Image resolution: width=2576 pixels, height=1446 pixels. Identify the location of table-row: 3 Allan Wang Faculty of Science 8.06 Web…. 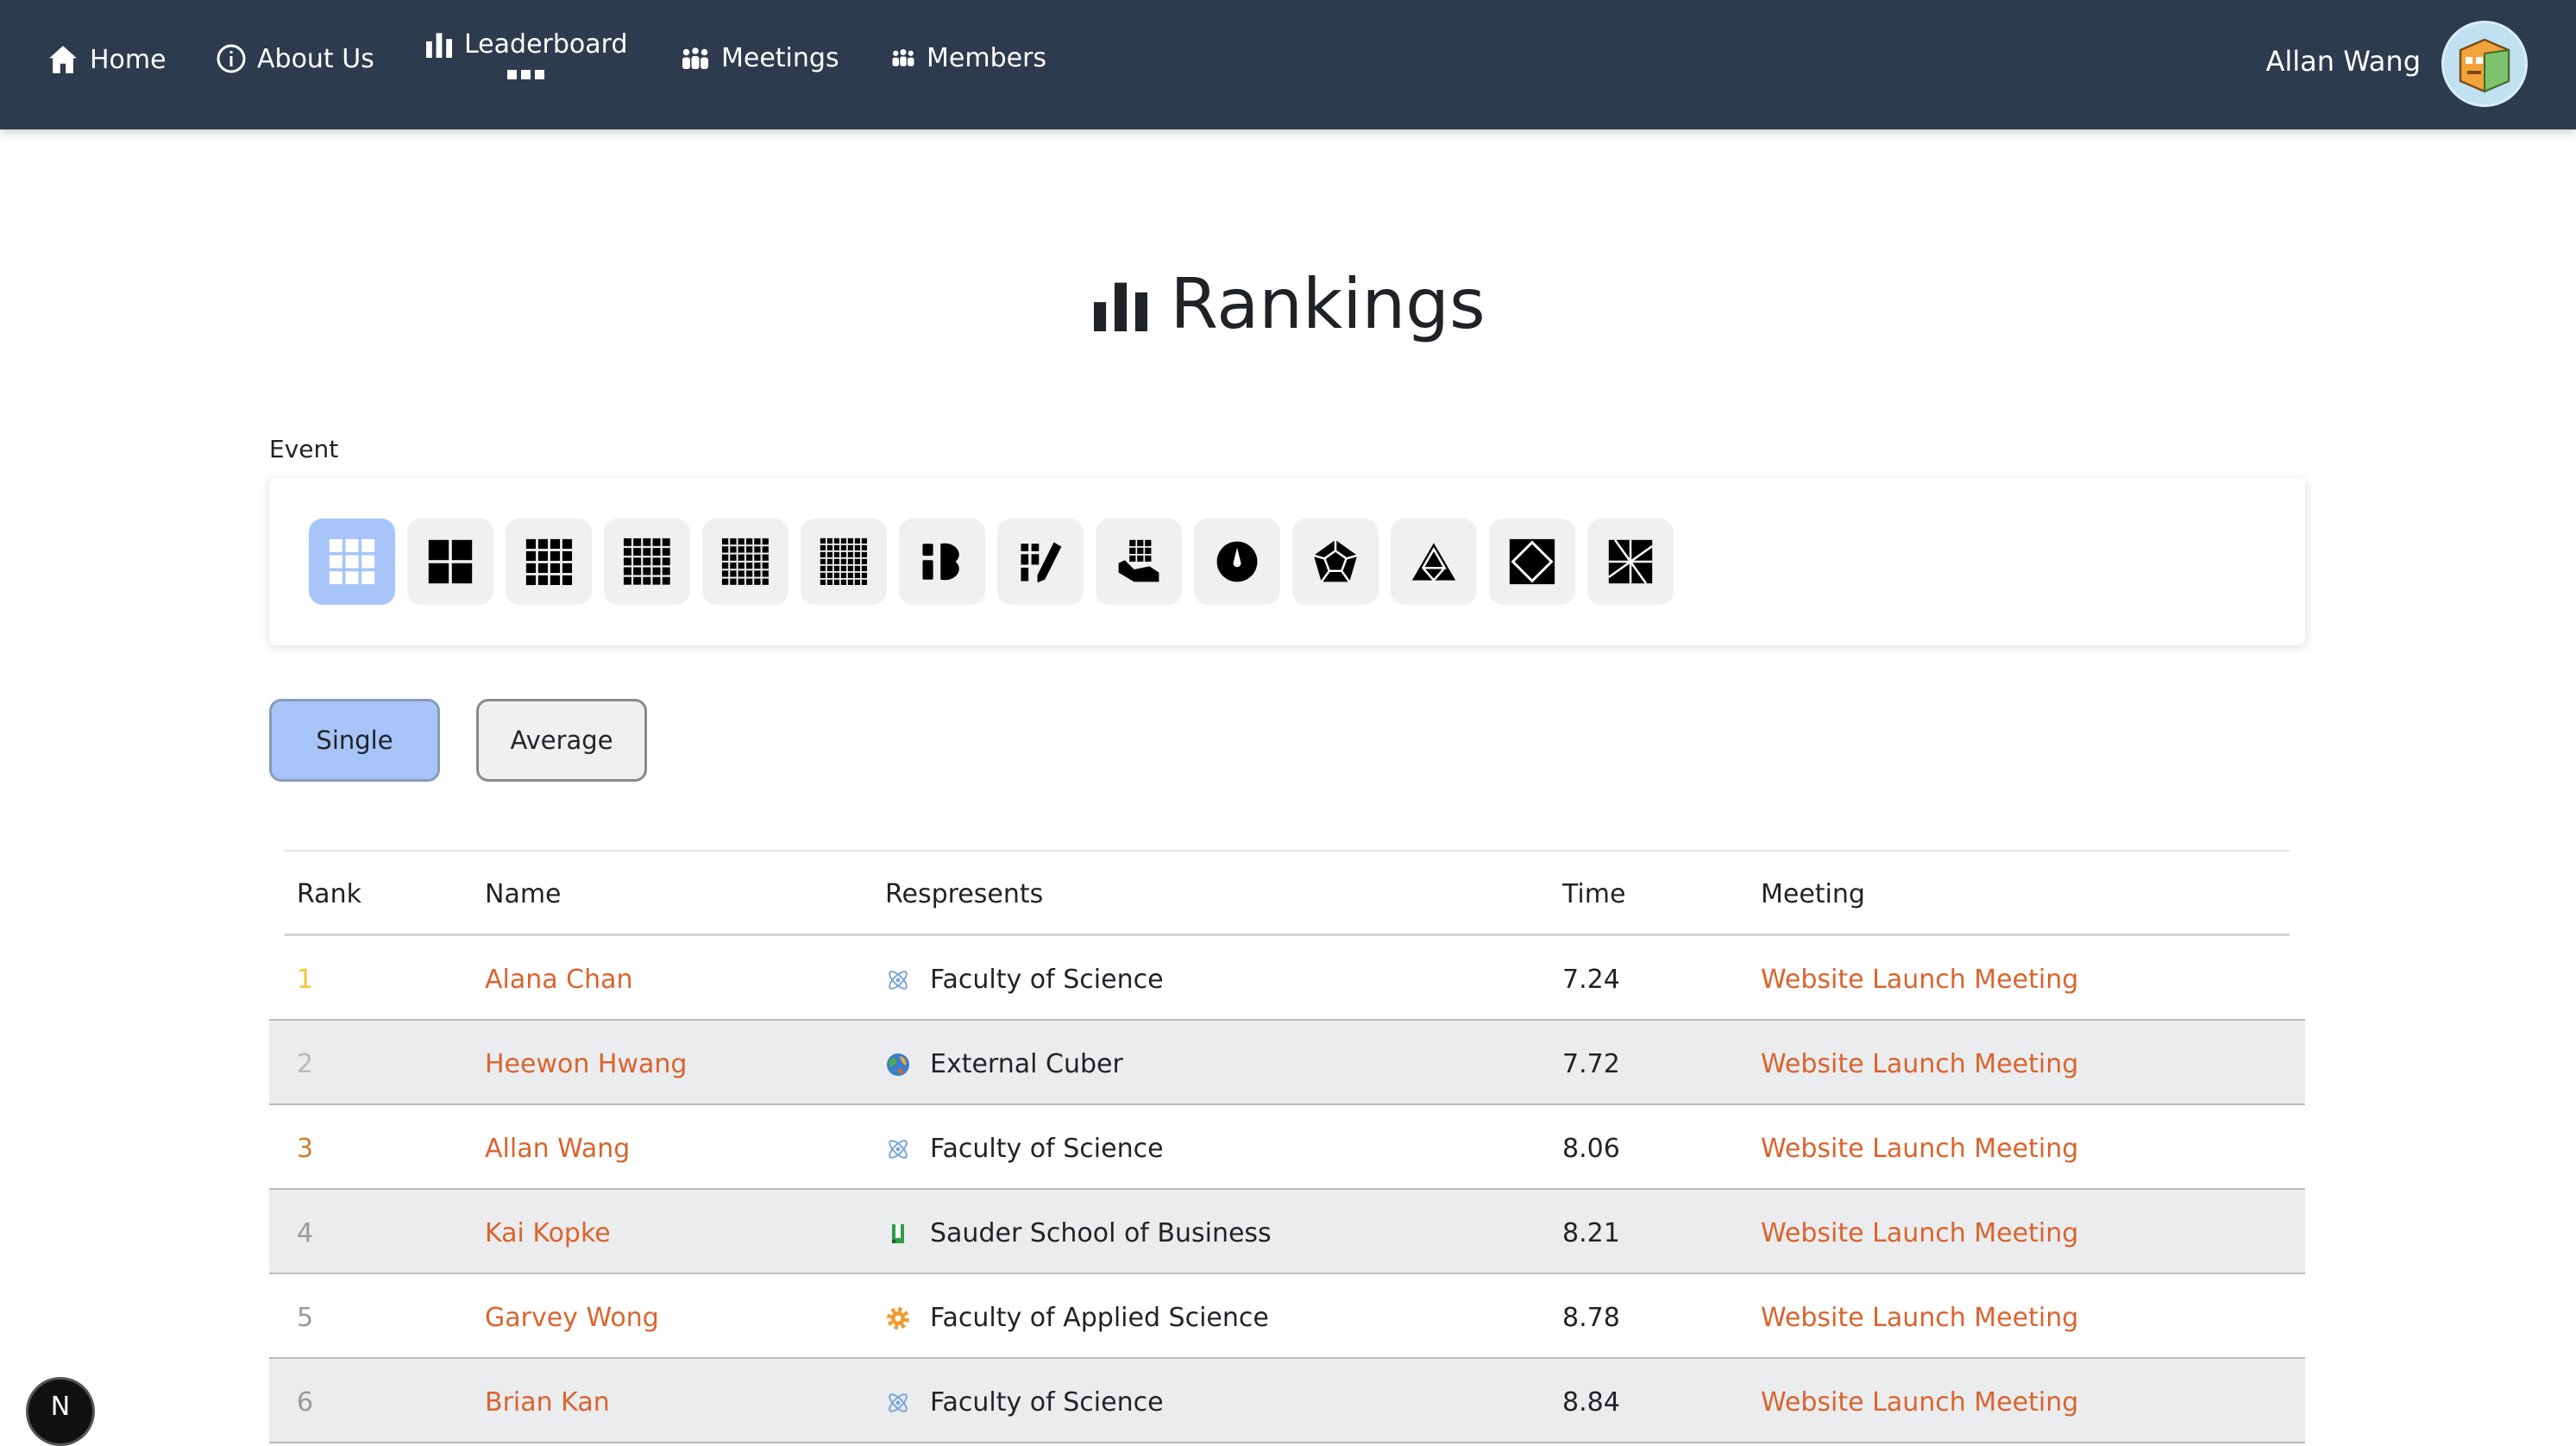
(1287, 1147).